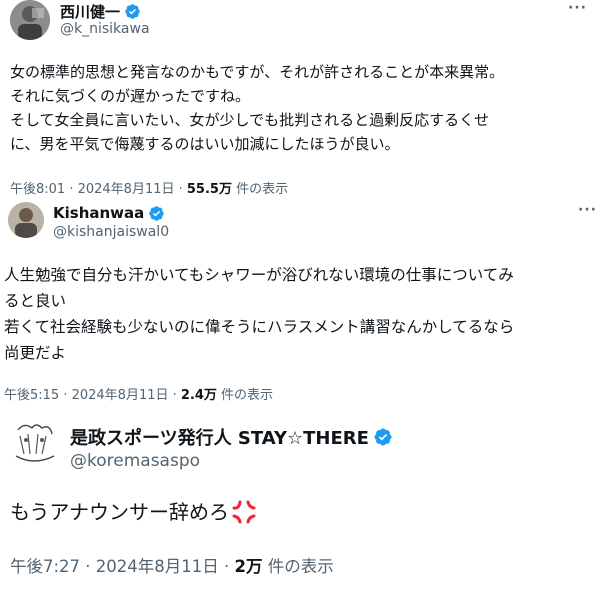 This screenshot has width=600, height=600. Describe the element at coordinates (35, 301) in the screenshot. I see `post-line: ると良い` at that location.